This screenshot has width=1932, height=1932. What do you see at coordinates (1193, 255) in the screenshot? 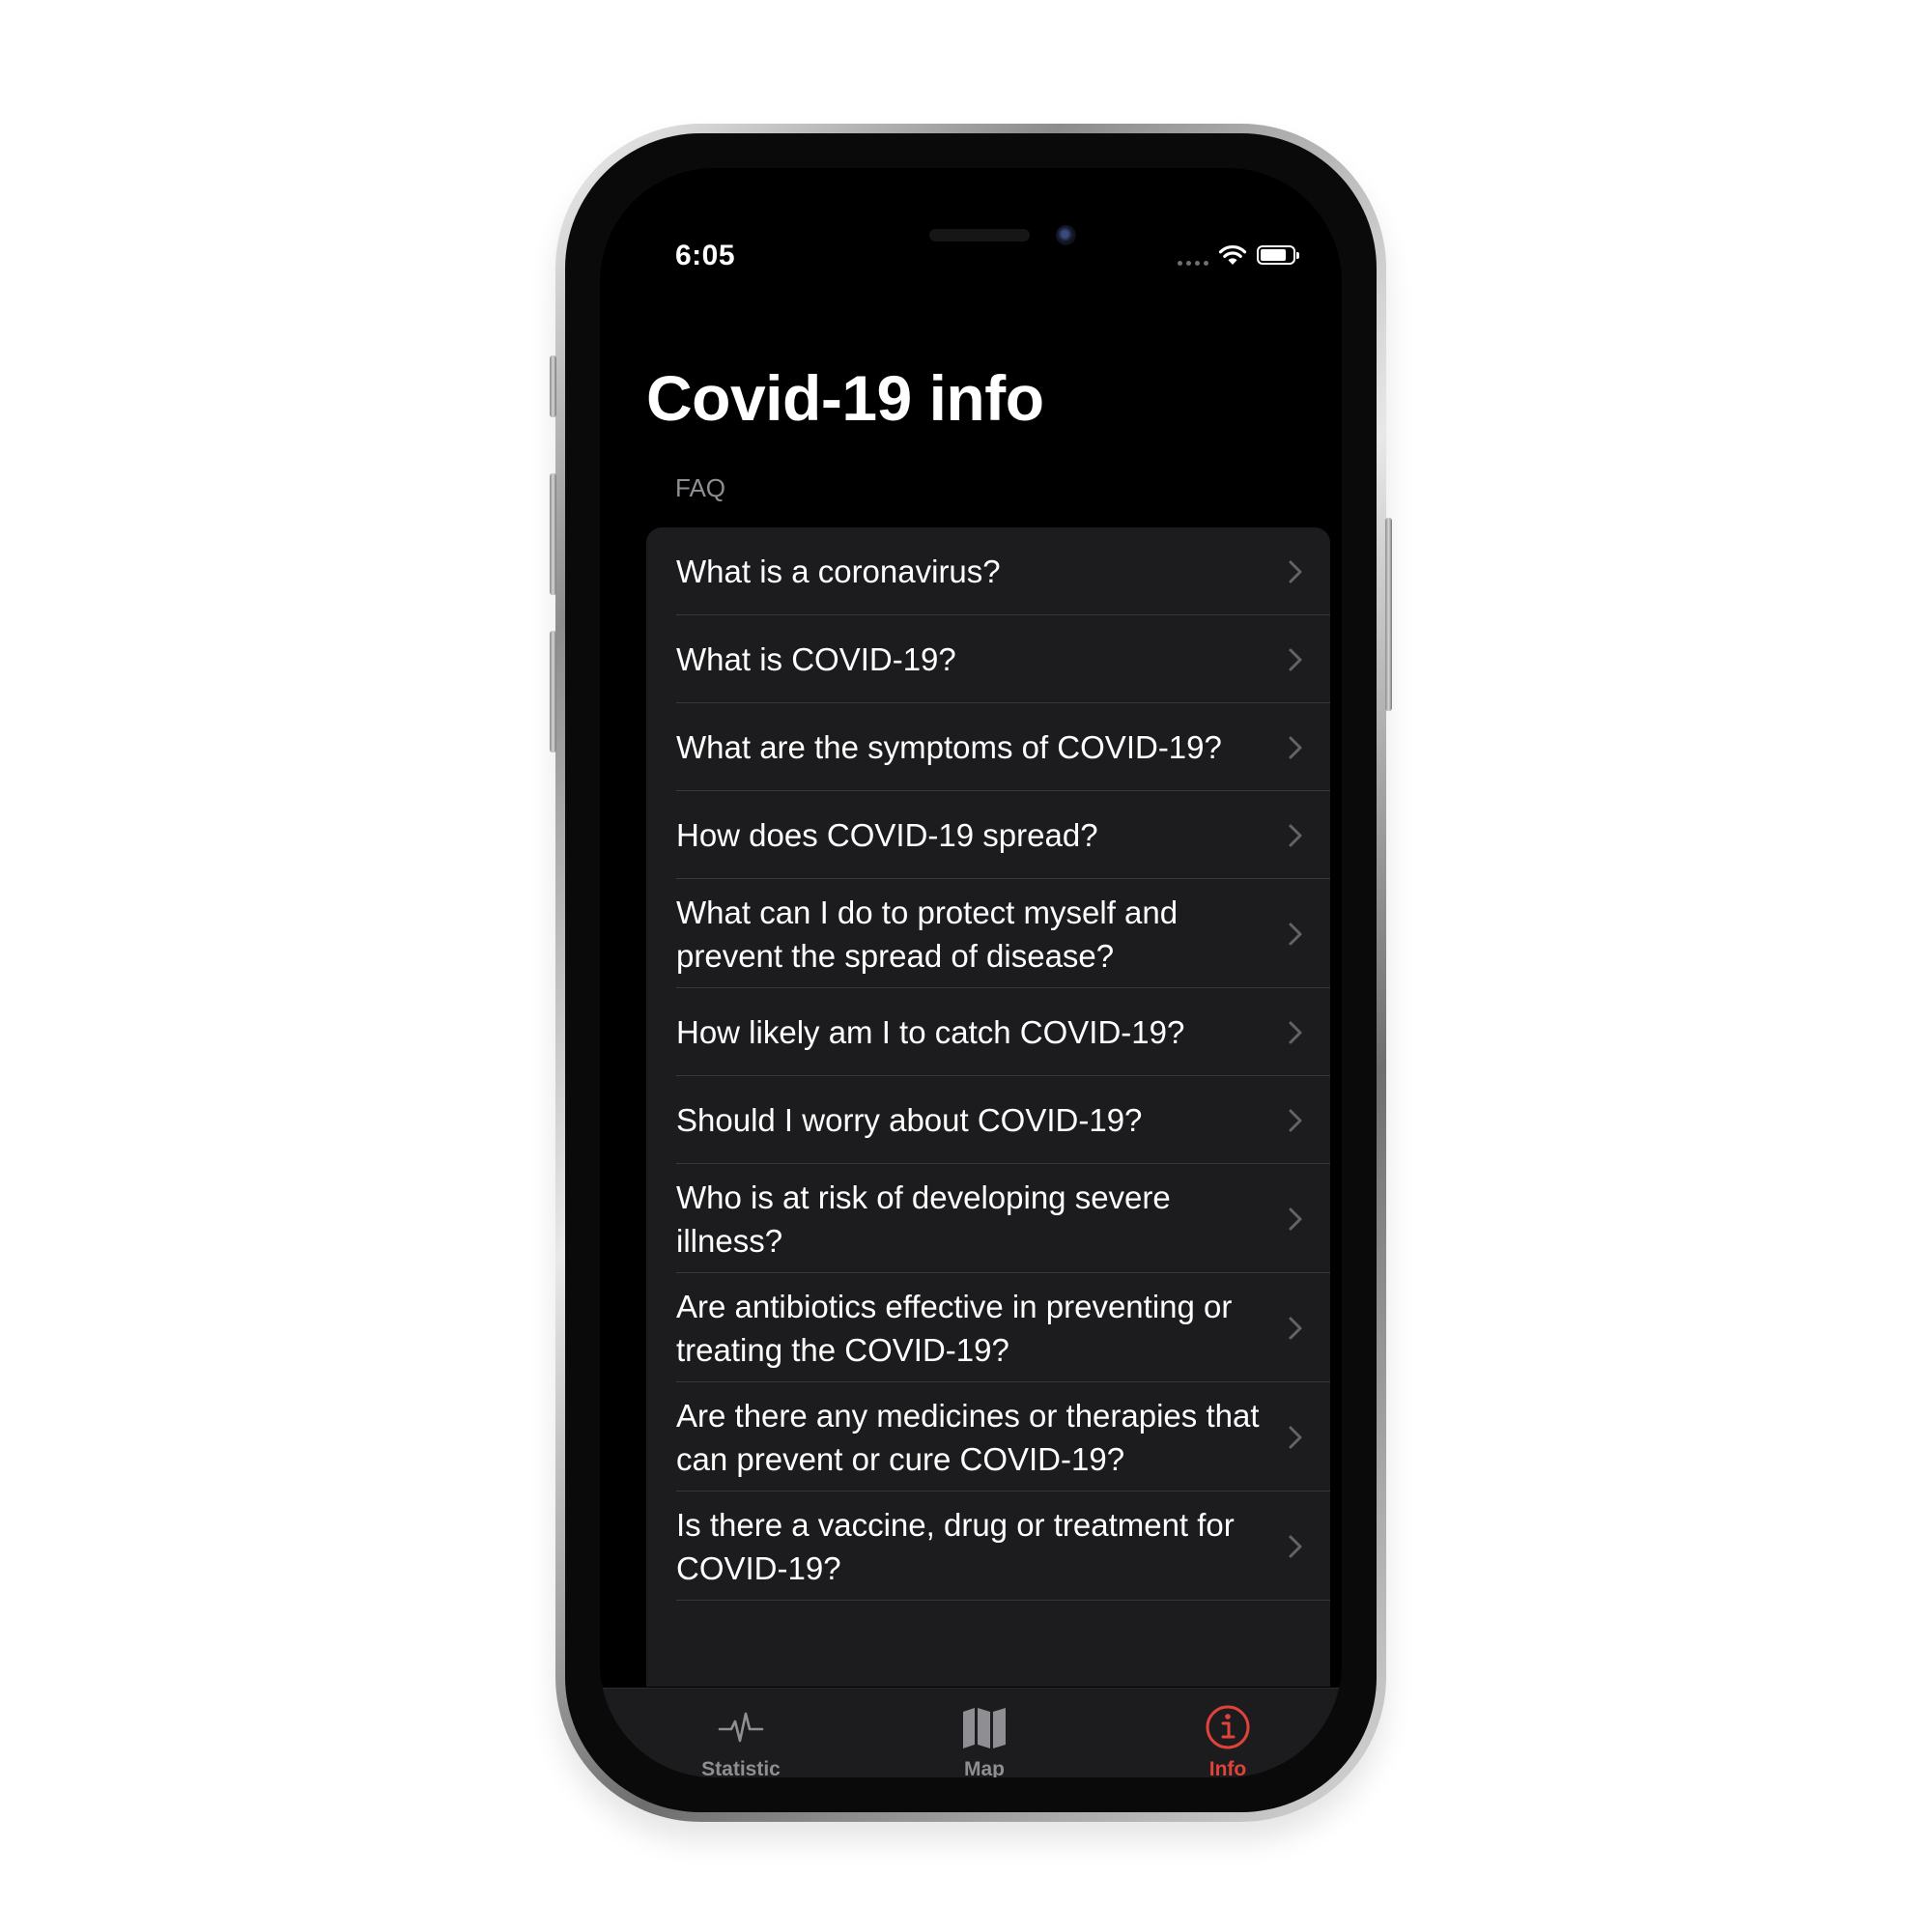
I see `cellular-signal-icon` at bounding box center [1193, 255].